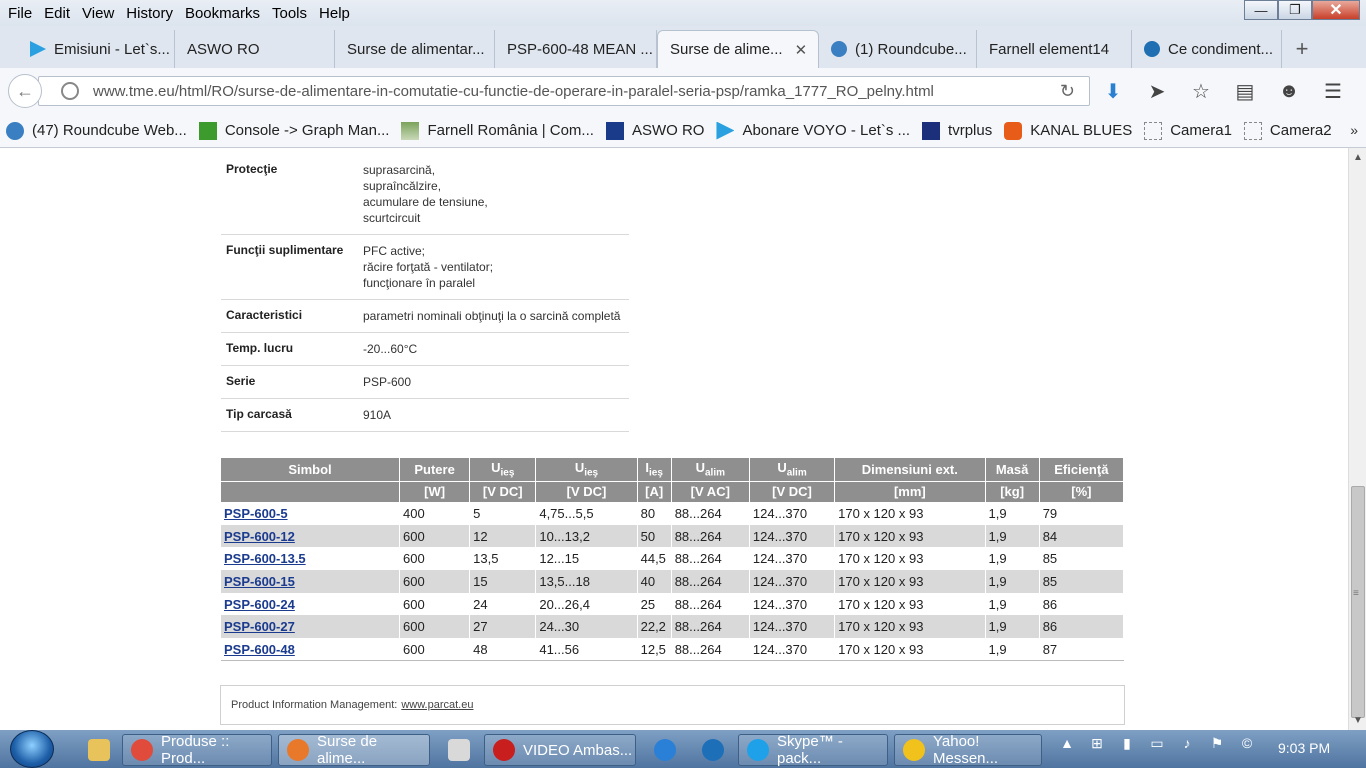 This screenshot has width=1366, height=768. Describe the element at coordinates (910, 559) in the screenshot. I see `table-cell: 170 x 120 x 93` at that location.